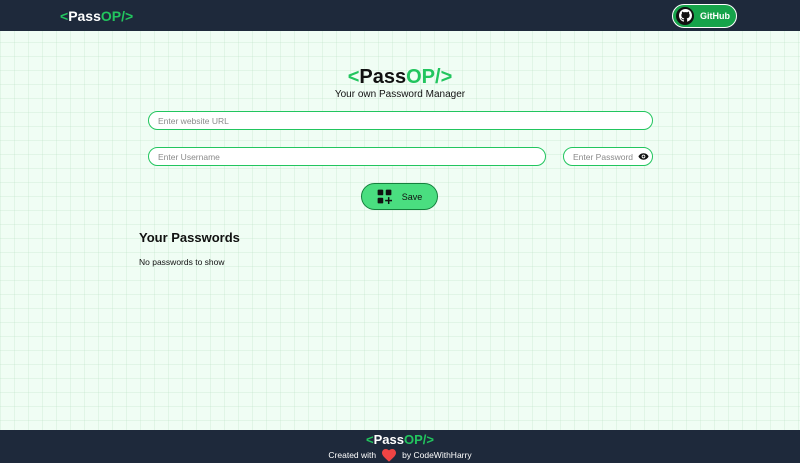 This screenshot has height=463, width=800. What do you see at coordinates (189, 237) in the screenshot?
I see `your-passwords-heading: Your Passwords` at bounding box center [189, 237].